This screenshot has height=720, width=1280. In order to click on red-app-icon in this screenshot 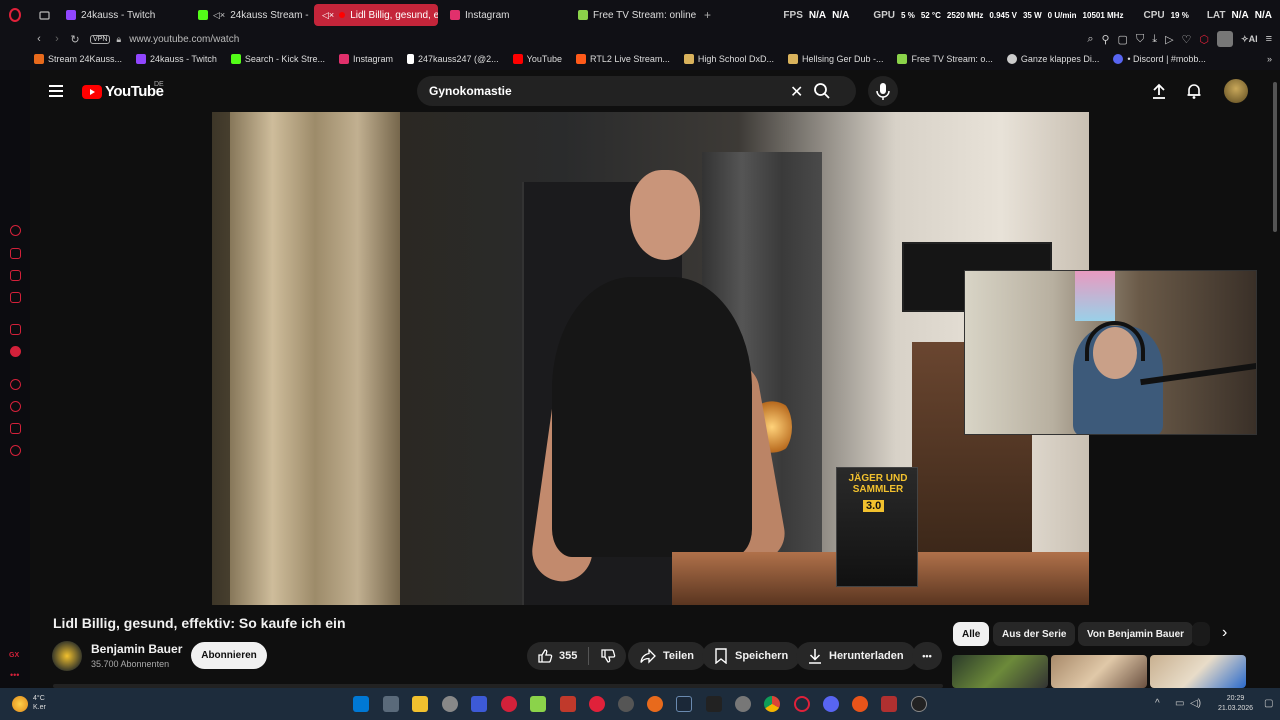, I will do `click(509, 704)`.